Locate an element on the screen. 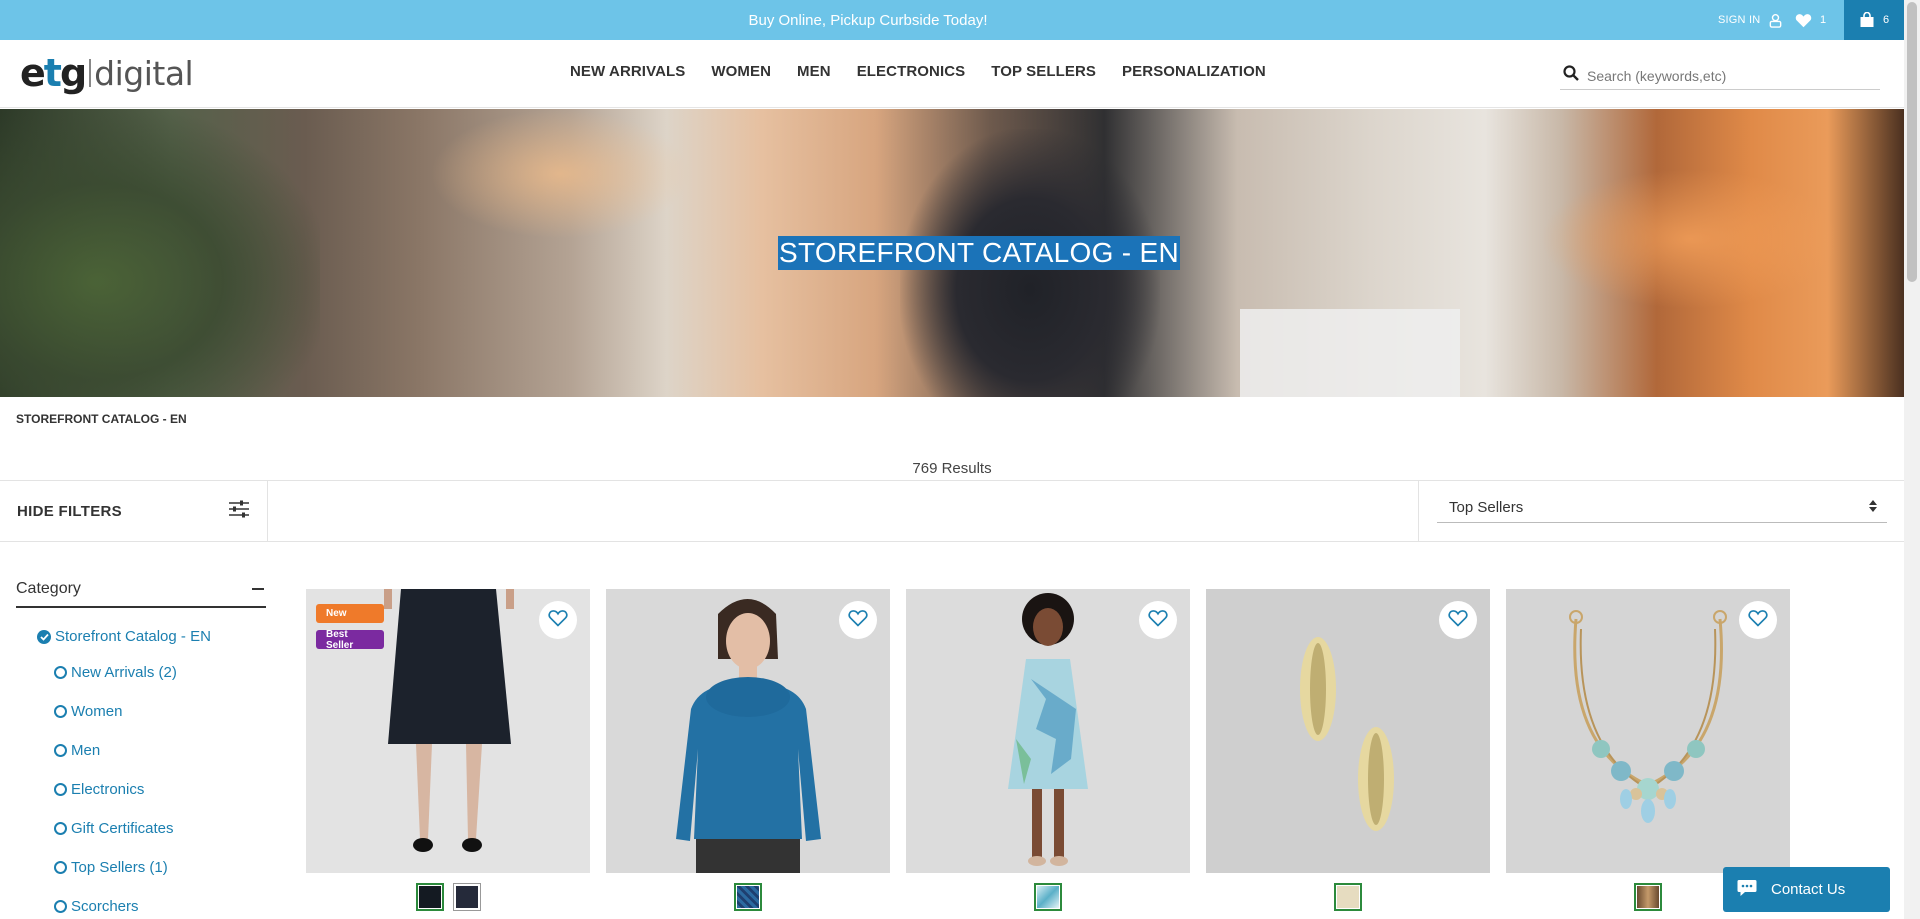 The height and width of the screenshot is (919, 1920). cart-button: 6 is located at coordinates (1874, 20).